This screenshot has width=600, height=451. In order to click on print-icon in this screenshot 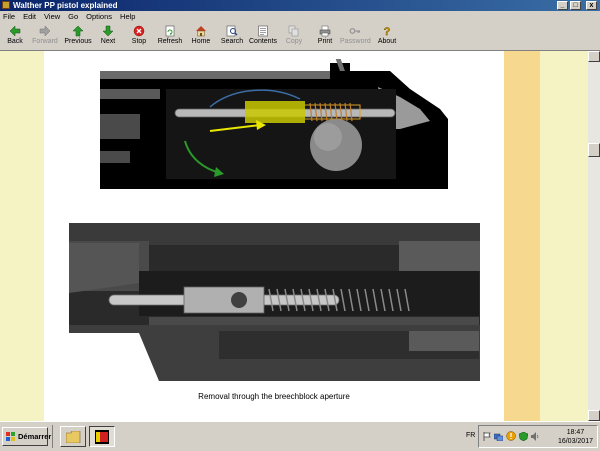, I will do `click(325, 31)`.